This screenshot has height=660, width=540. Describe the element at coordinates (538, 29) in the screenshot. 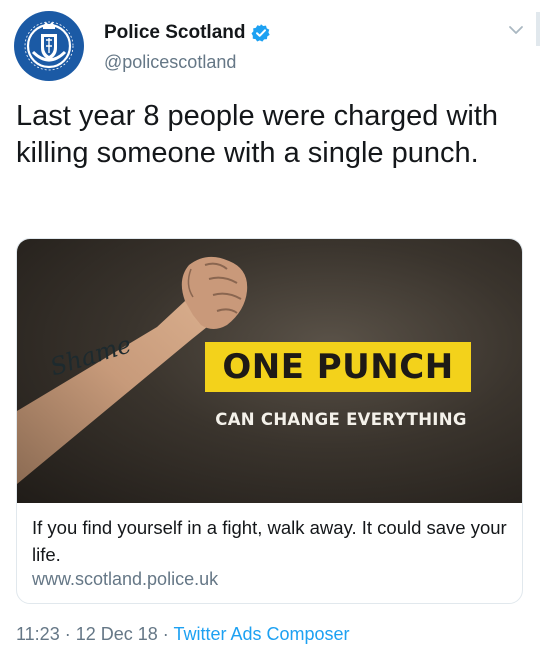

I see `scrollbar` at that location.